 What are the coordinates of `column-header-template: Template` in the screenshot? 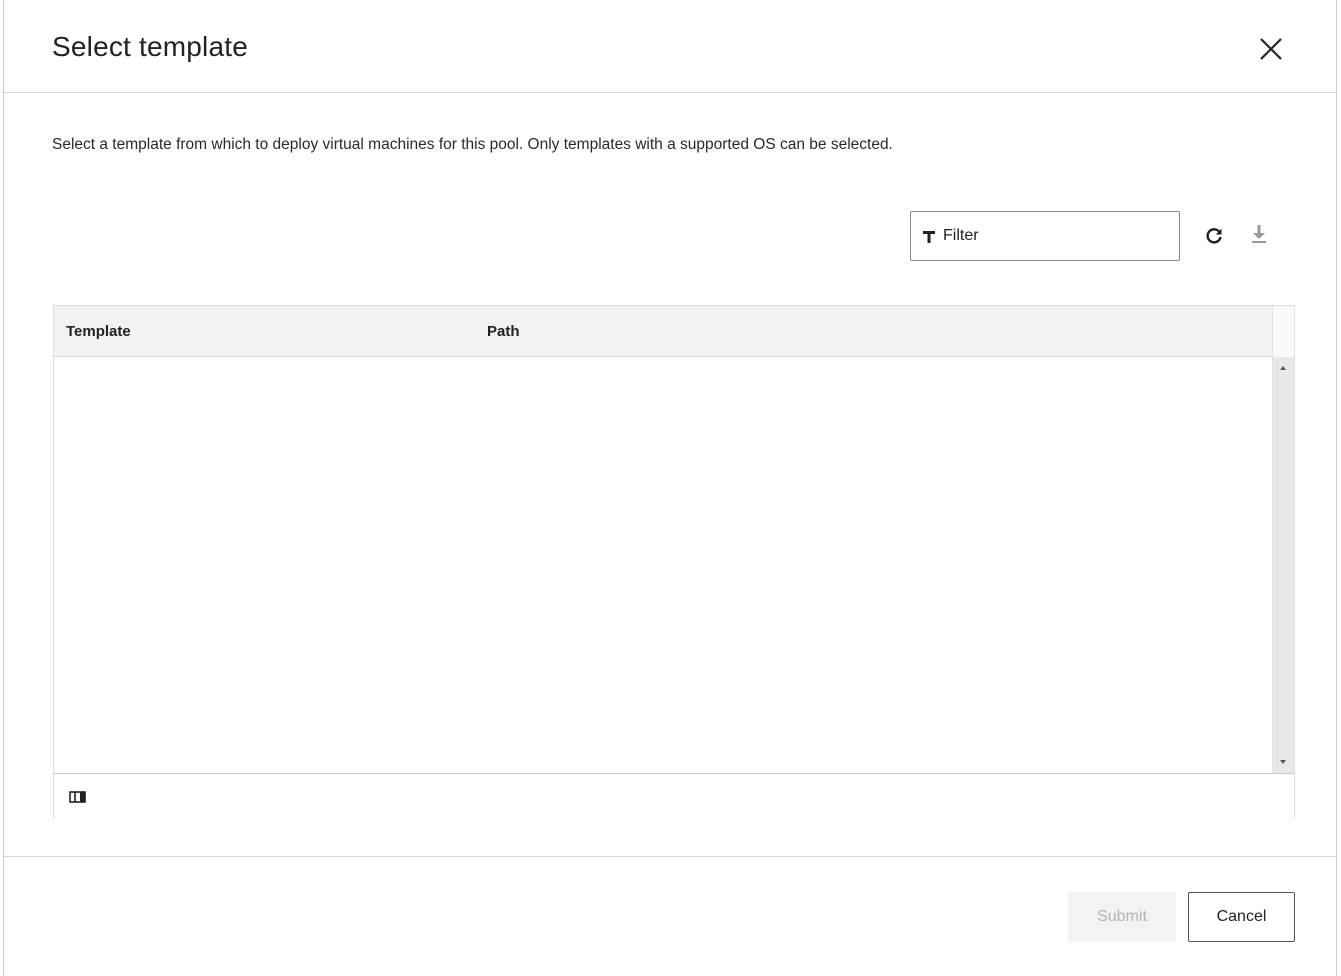 It's located at (98, 331).